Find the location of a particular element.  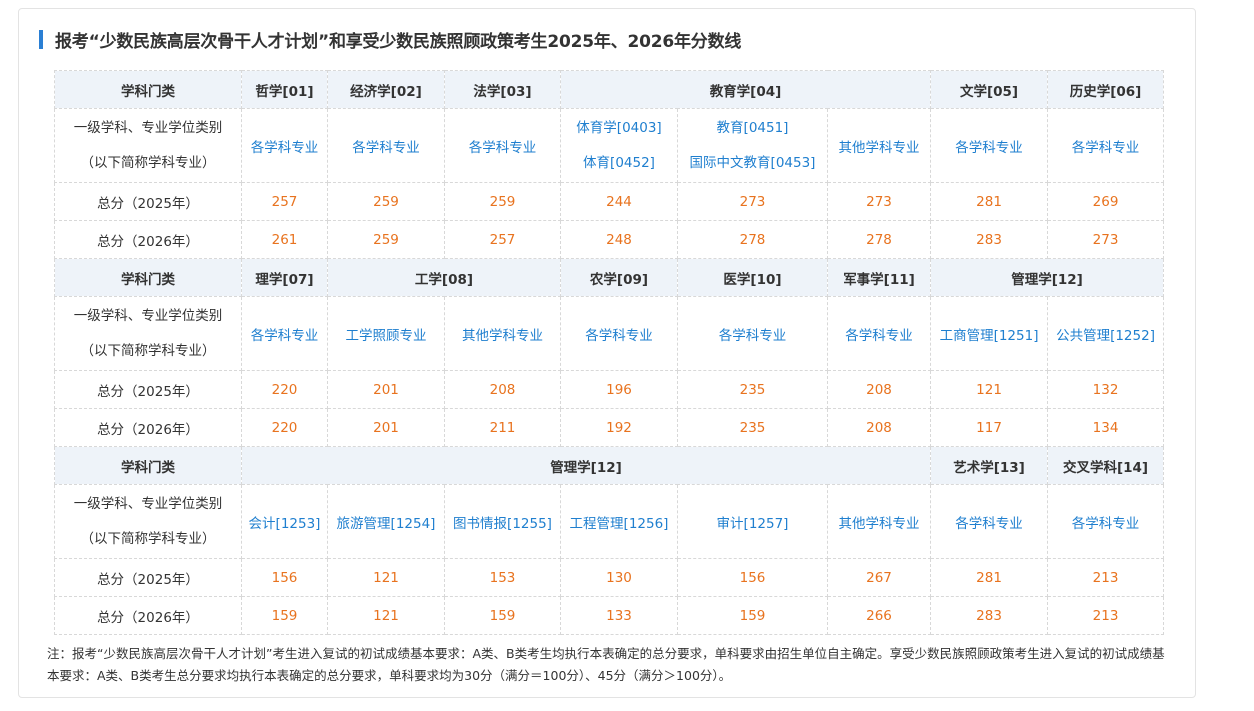

discipline-link: 体育学[0403] is located at coordinates (619, 128).